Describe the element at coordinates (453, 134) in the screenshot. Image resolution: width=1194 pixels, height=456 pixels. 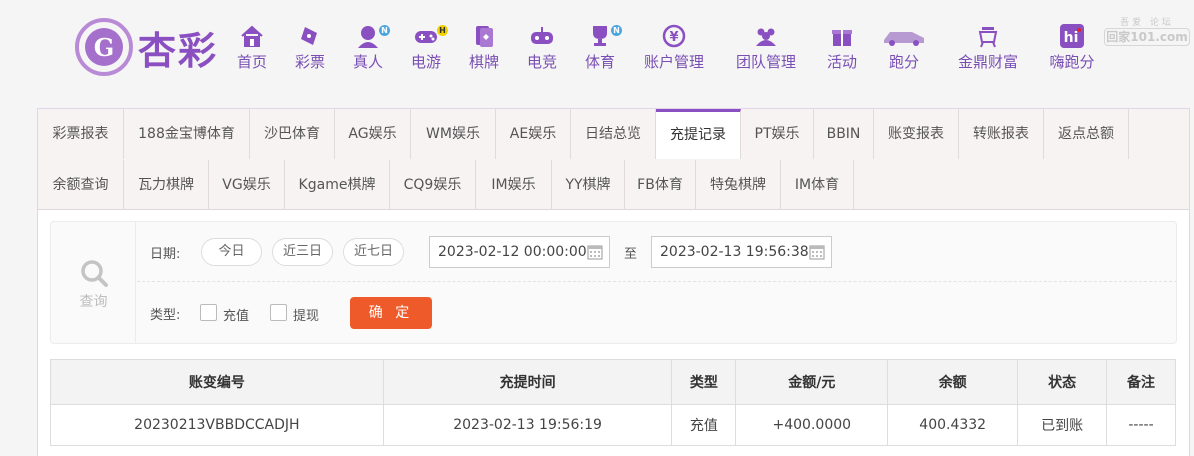
I see `tab-wm: WM娱乐` at that location.